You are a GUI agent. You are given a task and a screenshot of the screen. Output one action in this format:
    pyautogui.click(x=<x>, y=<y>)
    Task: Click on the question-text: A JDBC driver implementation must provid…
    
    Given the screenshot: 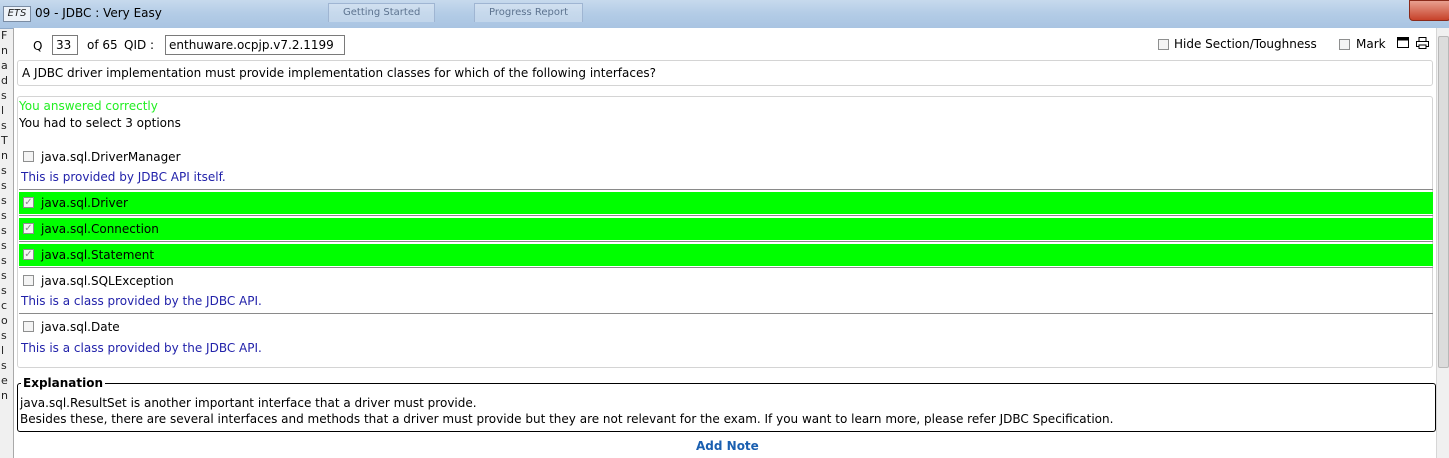 What is the action you would take?
    pyautogui.click(x=725, y=73)
    